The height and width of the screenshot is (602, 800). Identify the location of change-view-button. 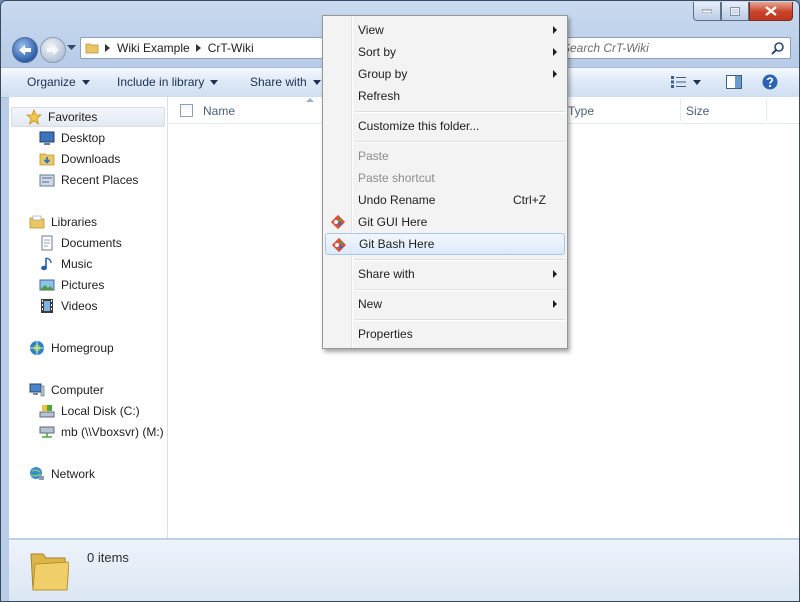
(686, 82).